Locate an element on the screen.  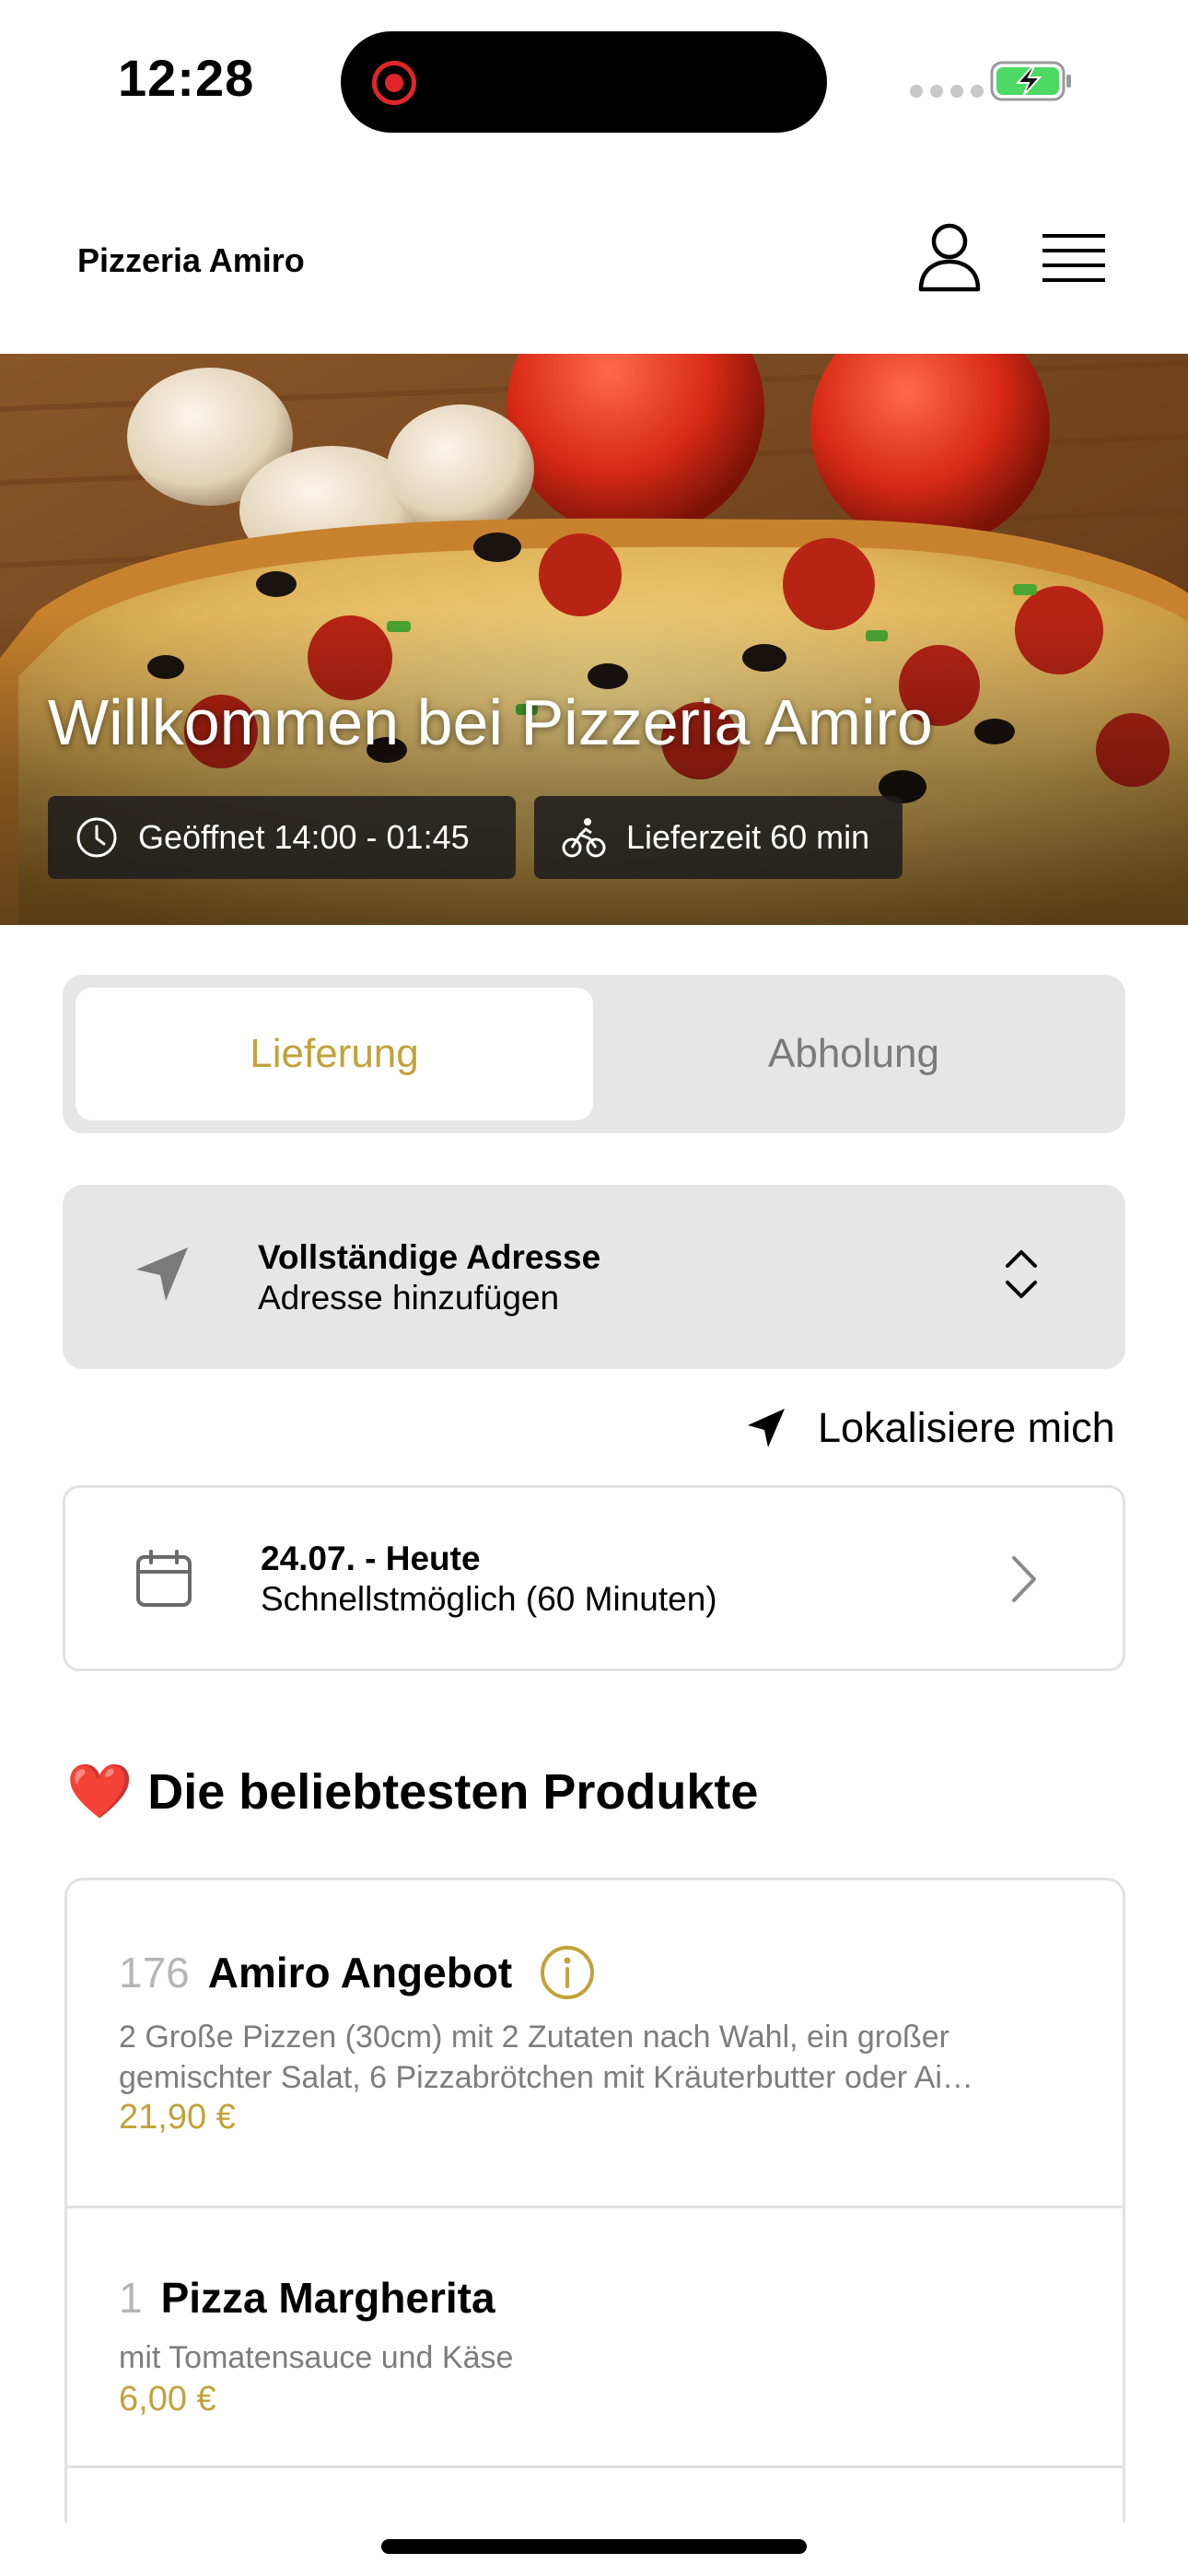
hero-title: Willkommen bei Pizzeria Amiro is located at coordinates (490, 722).